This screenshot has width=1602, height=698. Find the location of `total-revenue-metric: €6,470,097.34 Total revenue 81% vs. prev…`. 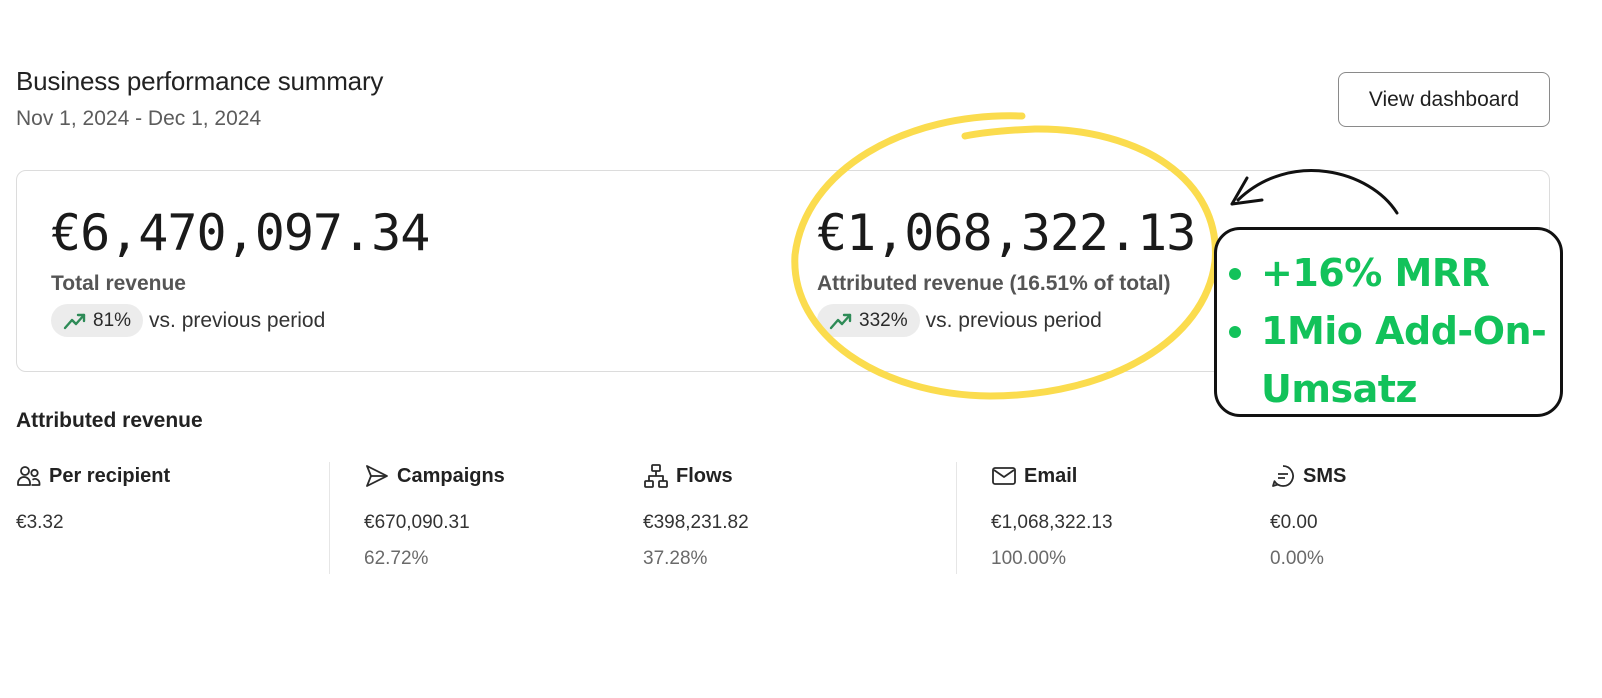

total-revenue-metric: €6,470,097.34 Total revenue 81% vs. prev… is located at coordinates (240, 270).